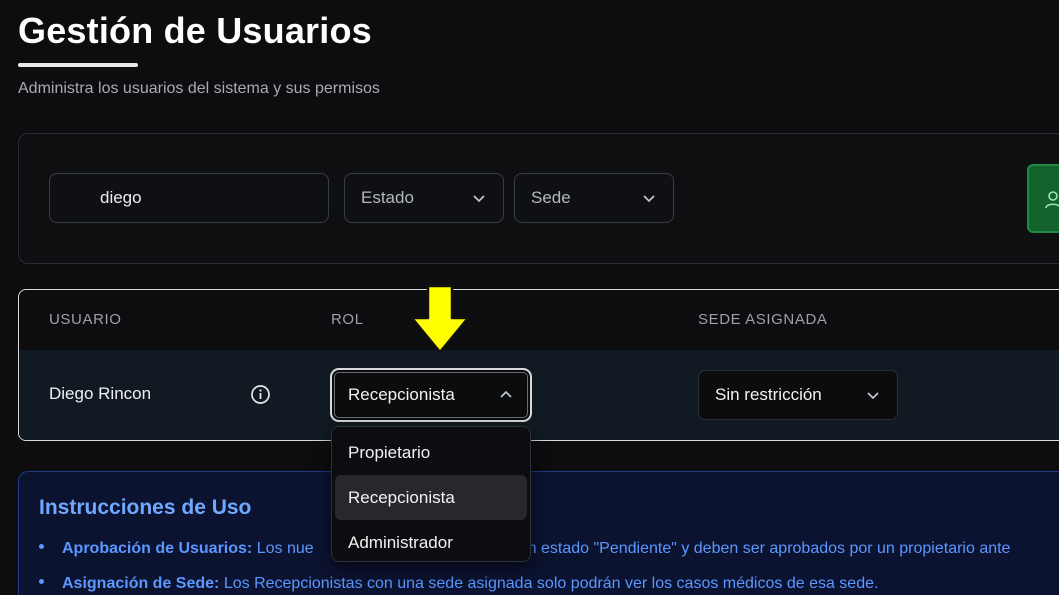 This screenshot has height=595, width=1059. I want to click on column-header-usuario: USUARIO, so click(85, 319).